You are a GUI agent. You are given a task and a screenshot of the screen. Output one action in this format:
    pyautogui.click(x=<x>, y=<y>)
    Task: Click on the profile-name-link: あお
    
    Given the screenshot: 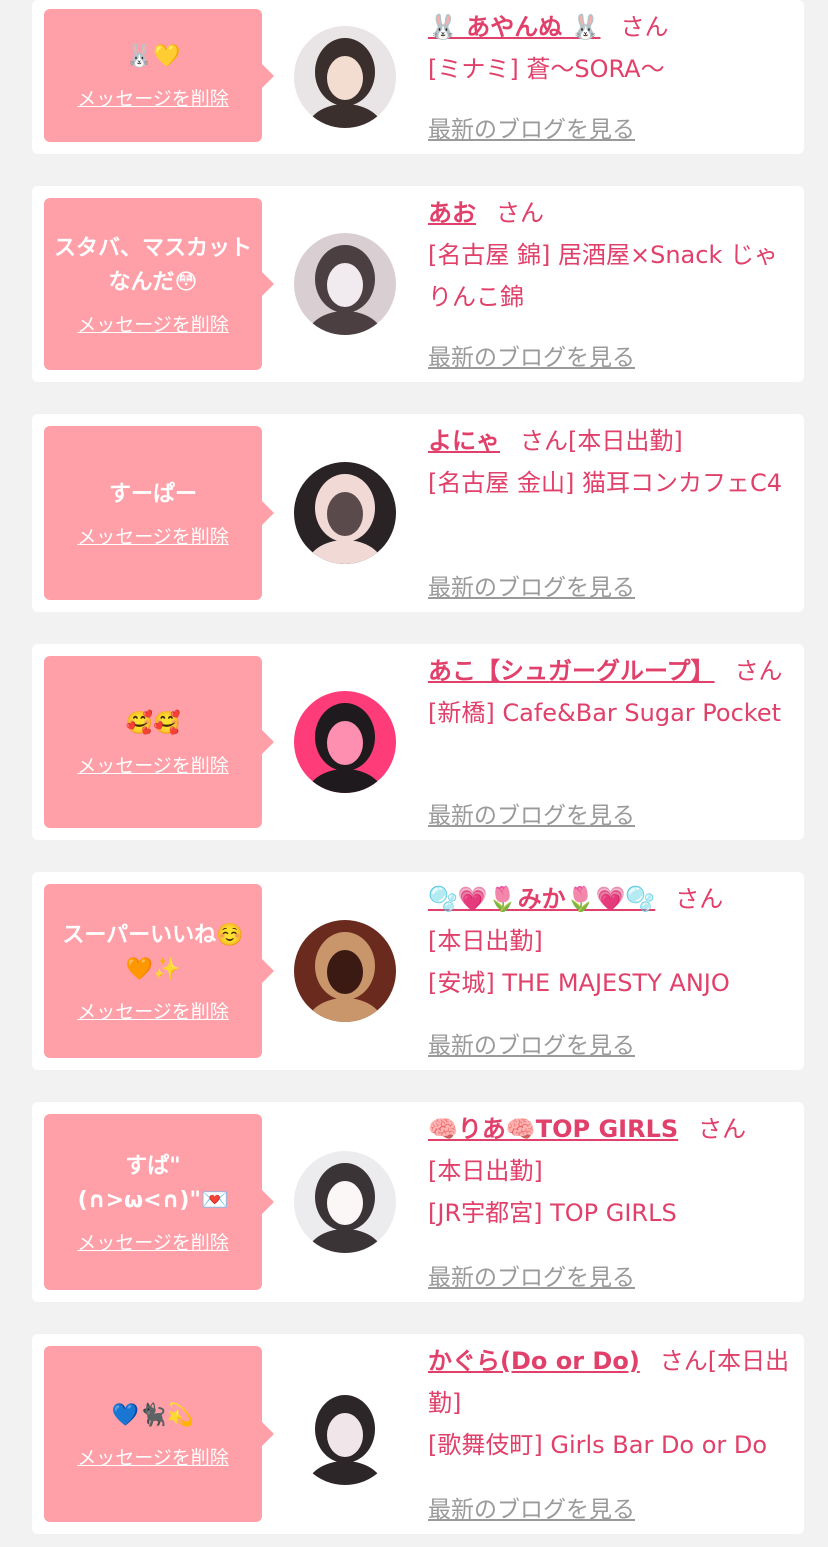 What is the action you would take?
    pyautogui.click(x=452, y=213)
    